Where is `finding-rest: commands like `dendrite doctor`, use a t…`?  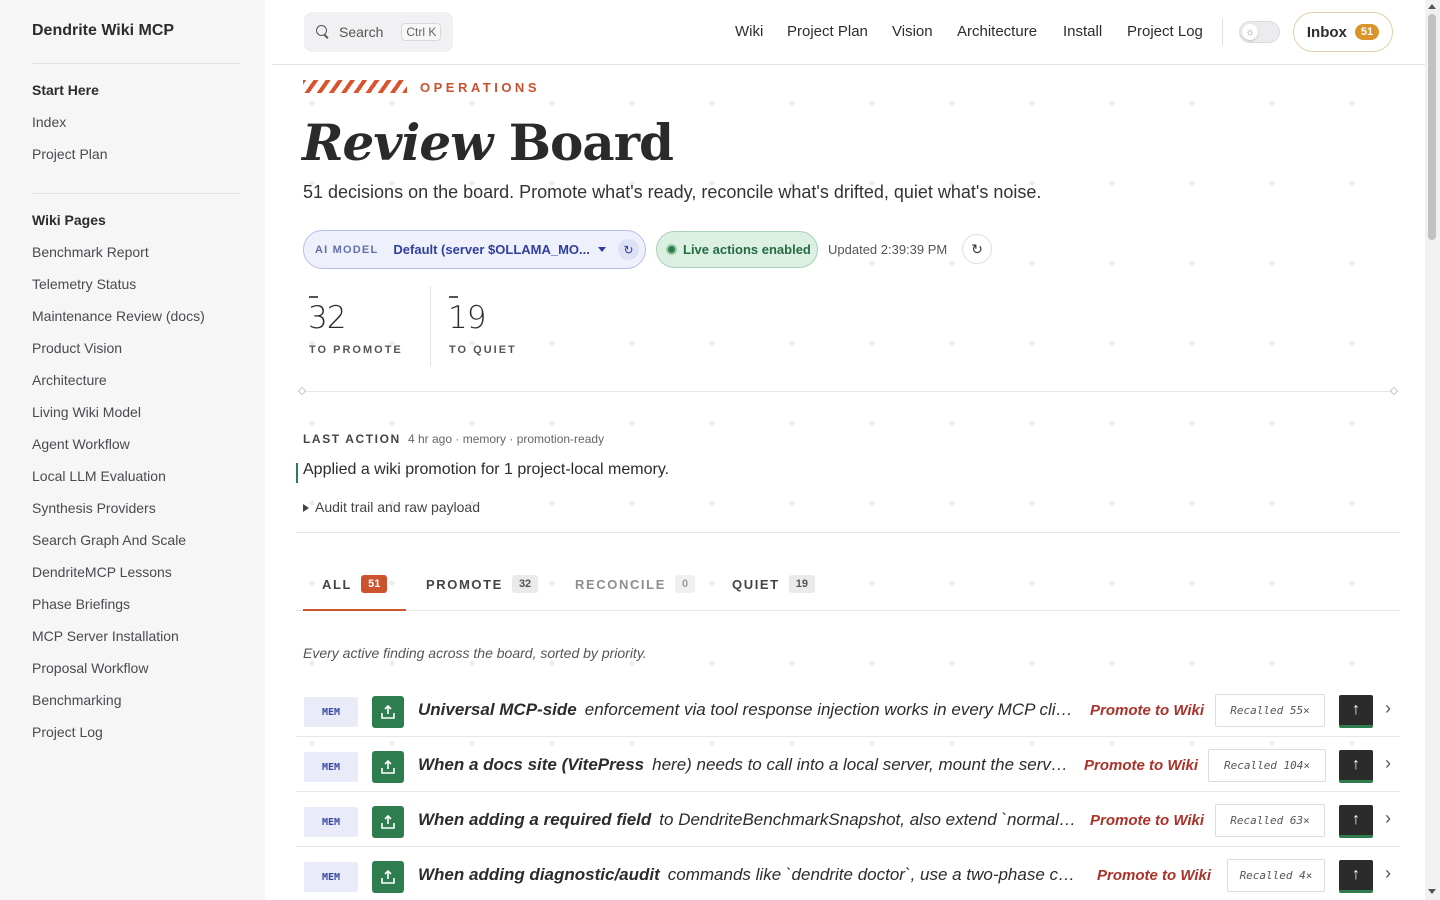 finding-rest: commands like `dendrite doctor`, use a t… is located at coordinates (874, 874).